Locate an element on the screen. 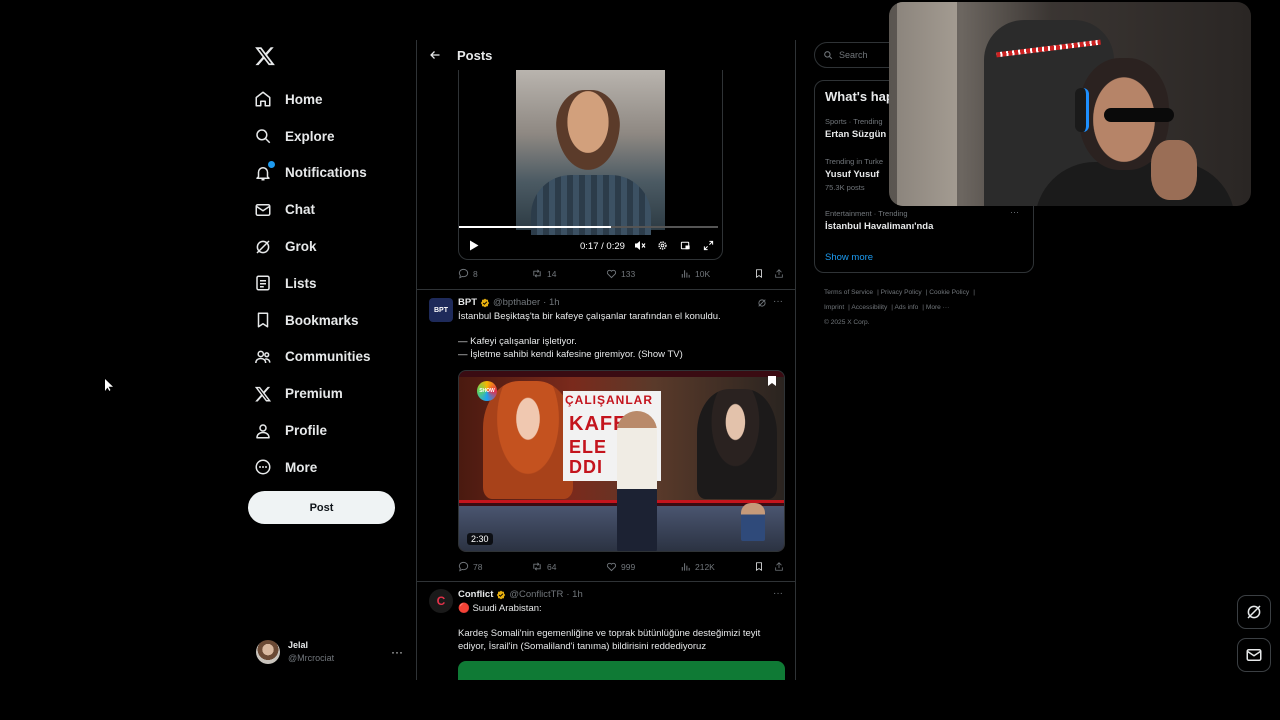  nav-label: Explore is located at coordinates (310, 136).